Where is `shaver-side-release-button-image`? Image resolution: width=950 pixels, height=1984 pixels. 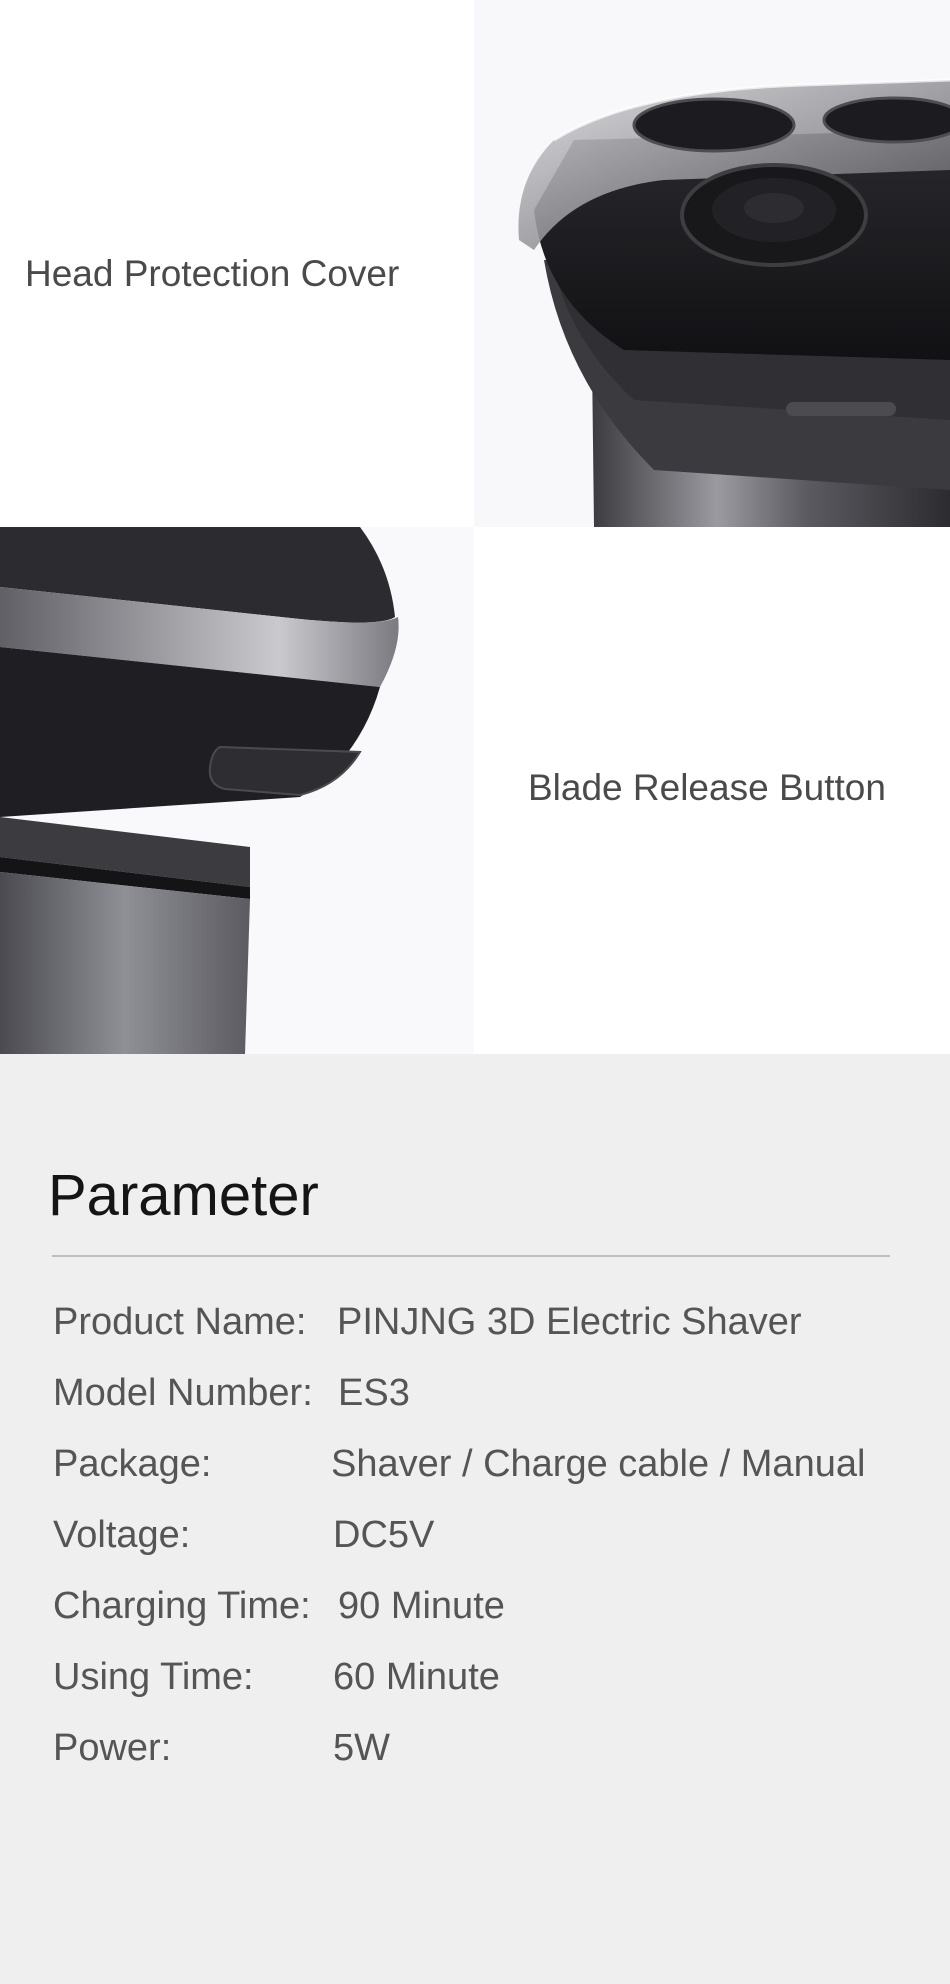
shaver-side-release-button-image is located at coordinates (237, 790).